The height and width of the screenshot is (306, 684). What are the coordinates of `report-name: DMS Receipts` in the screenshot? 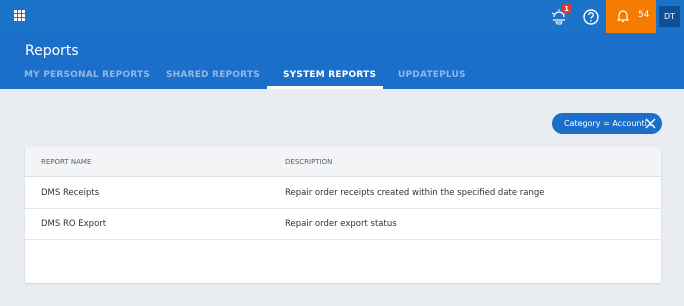 It's located at (70, 193).